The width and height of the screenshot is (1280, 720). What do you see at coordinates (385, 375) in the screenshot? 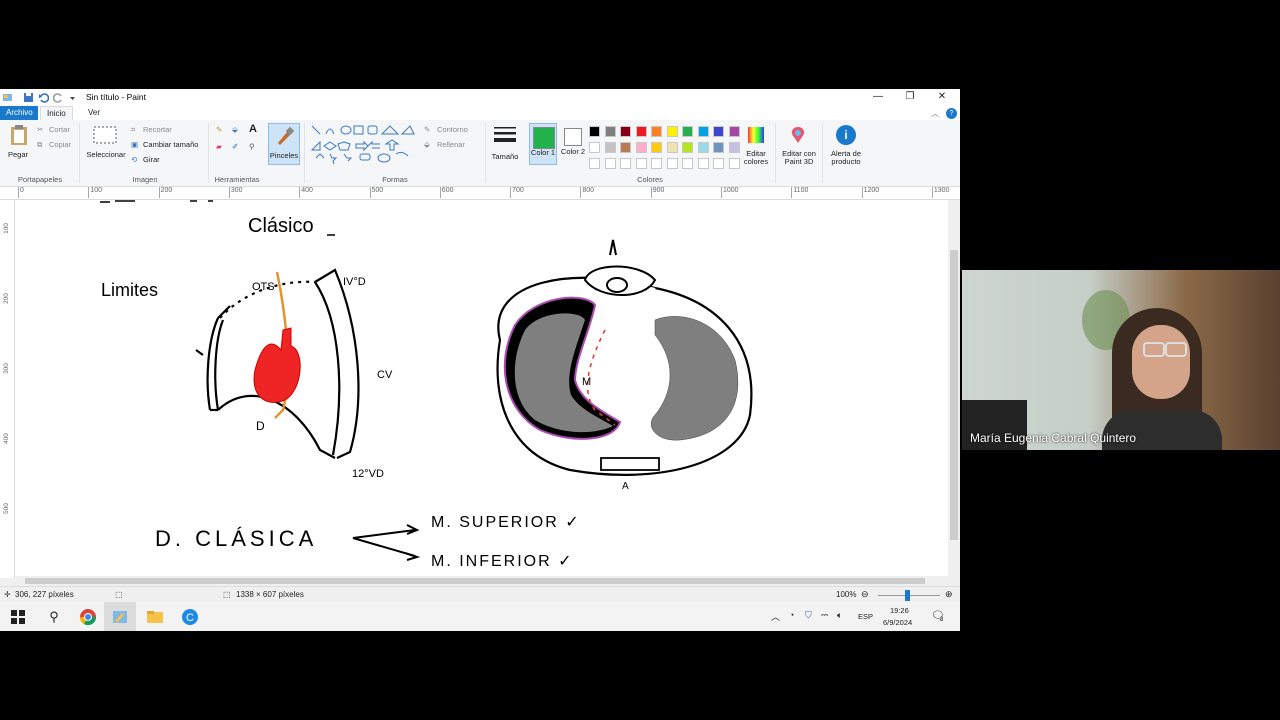
I see `cv-label: CV` at bounding box center [385, 375].